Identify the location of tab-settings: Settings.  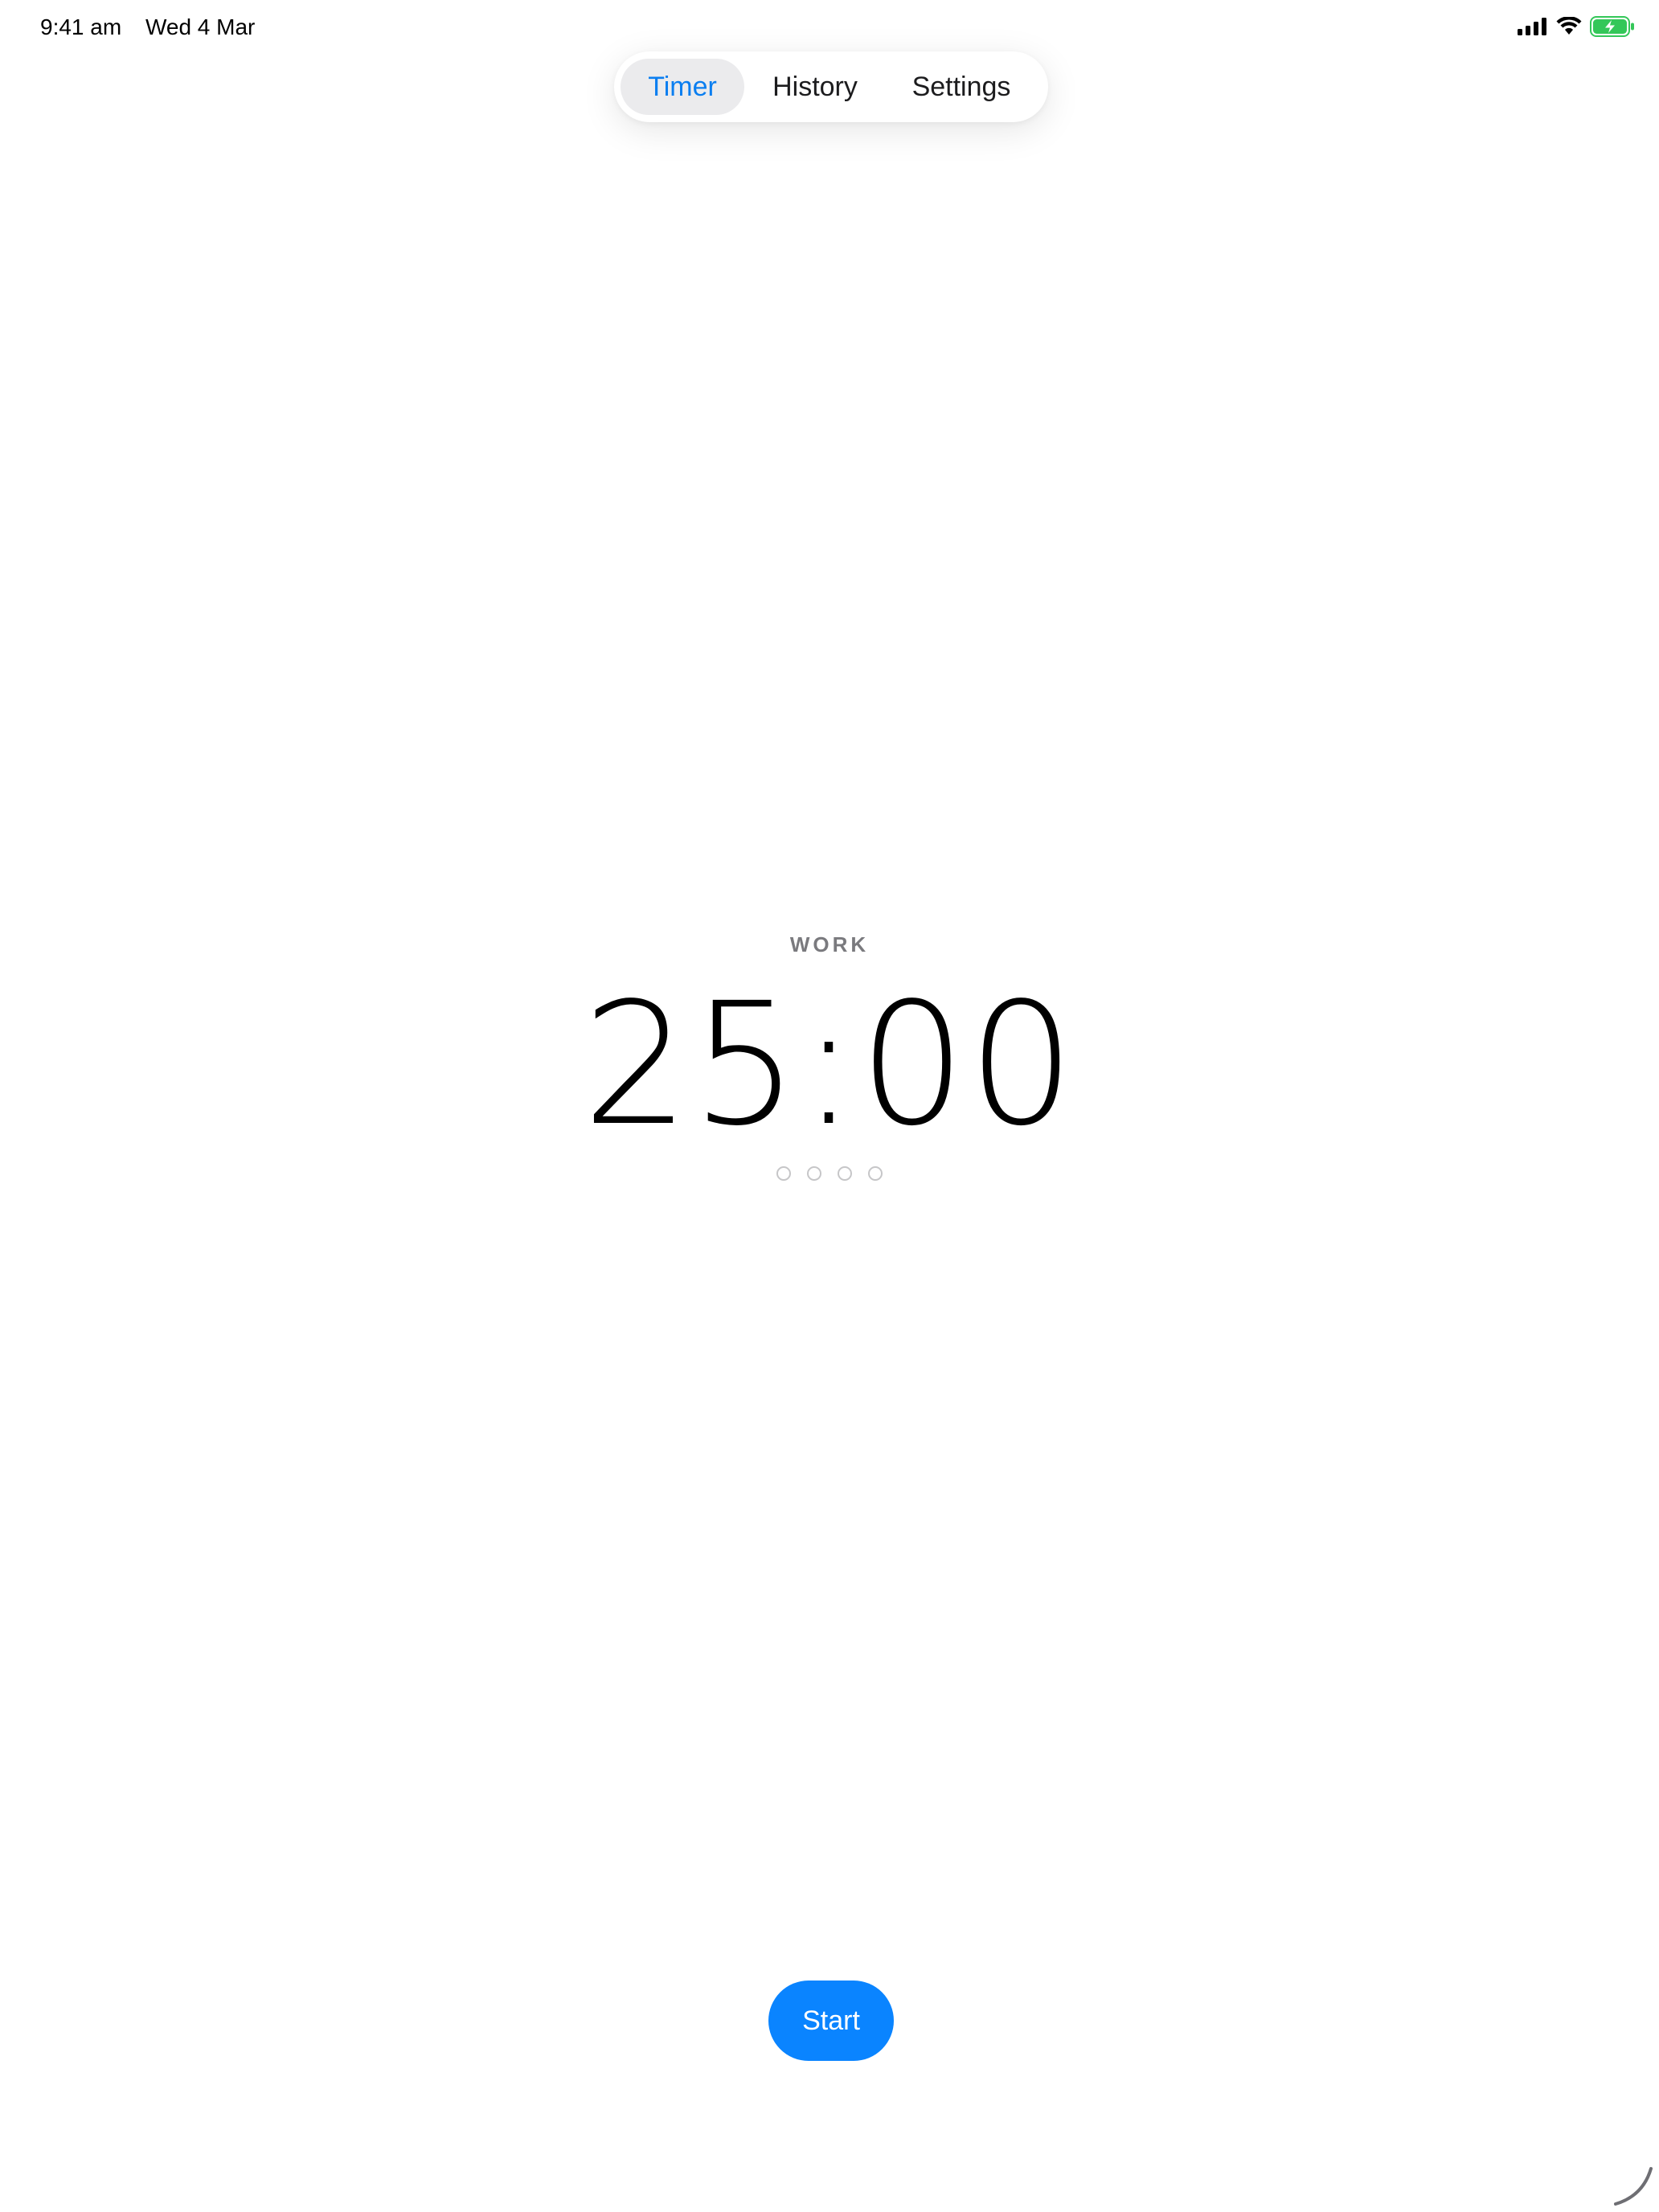
(961, 87).